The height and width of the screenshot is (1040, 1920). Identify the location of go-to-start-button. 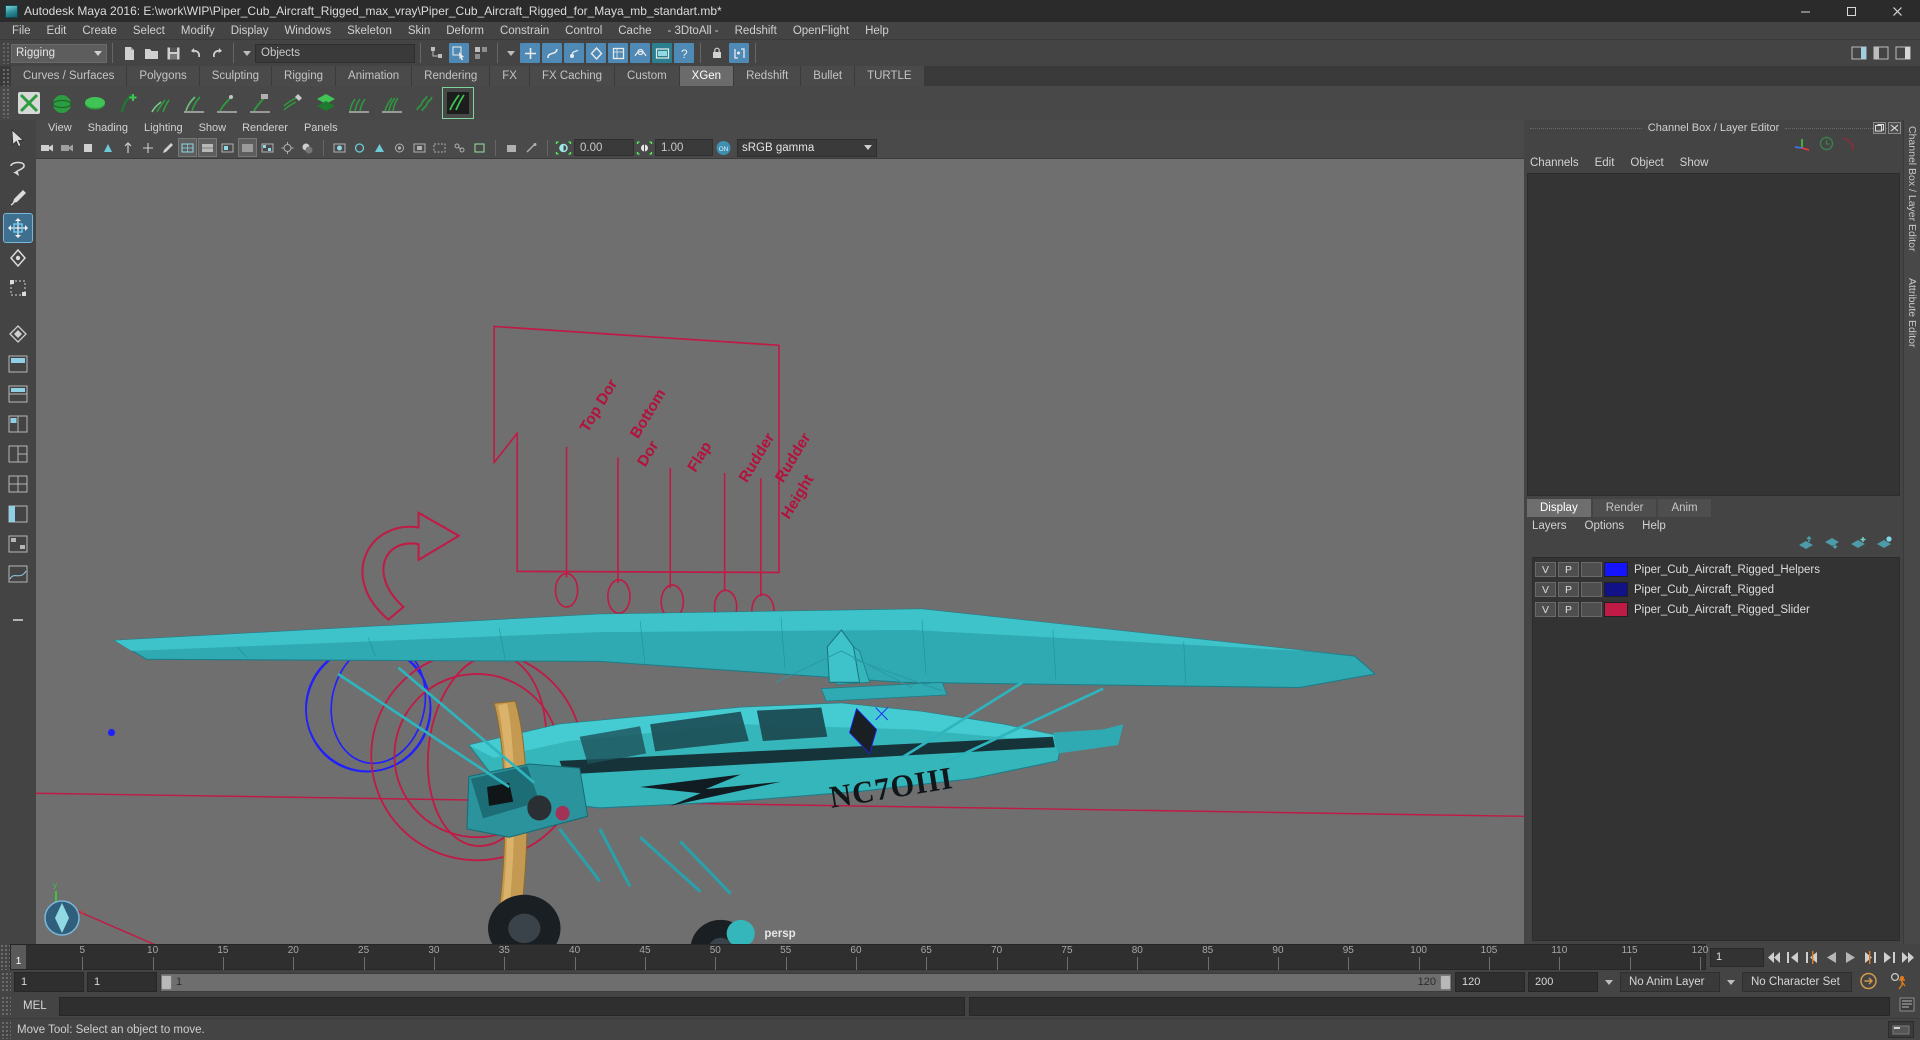
(1774, 957).